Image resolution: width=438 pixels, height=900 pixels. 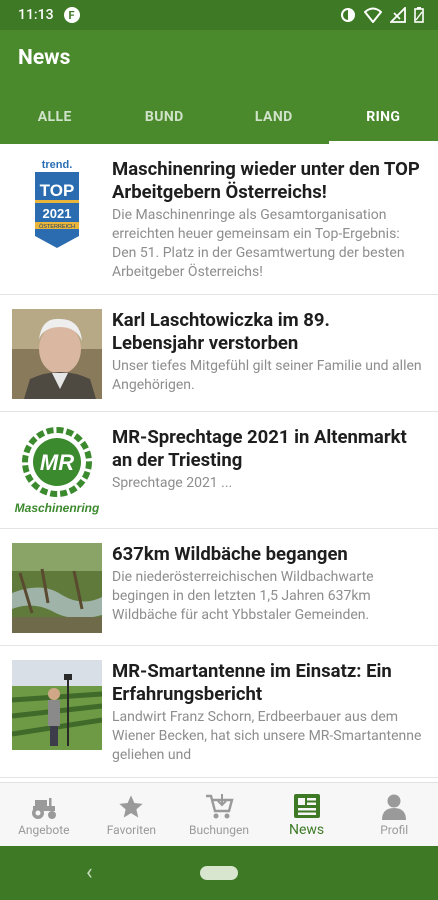 I want to click on badge-brand: trend., so click(x=57, y=165).